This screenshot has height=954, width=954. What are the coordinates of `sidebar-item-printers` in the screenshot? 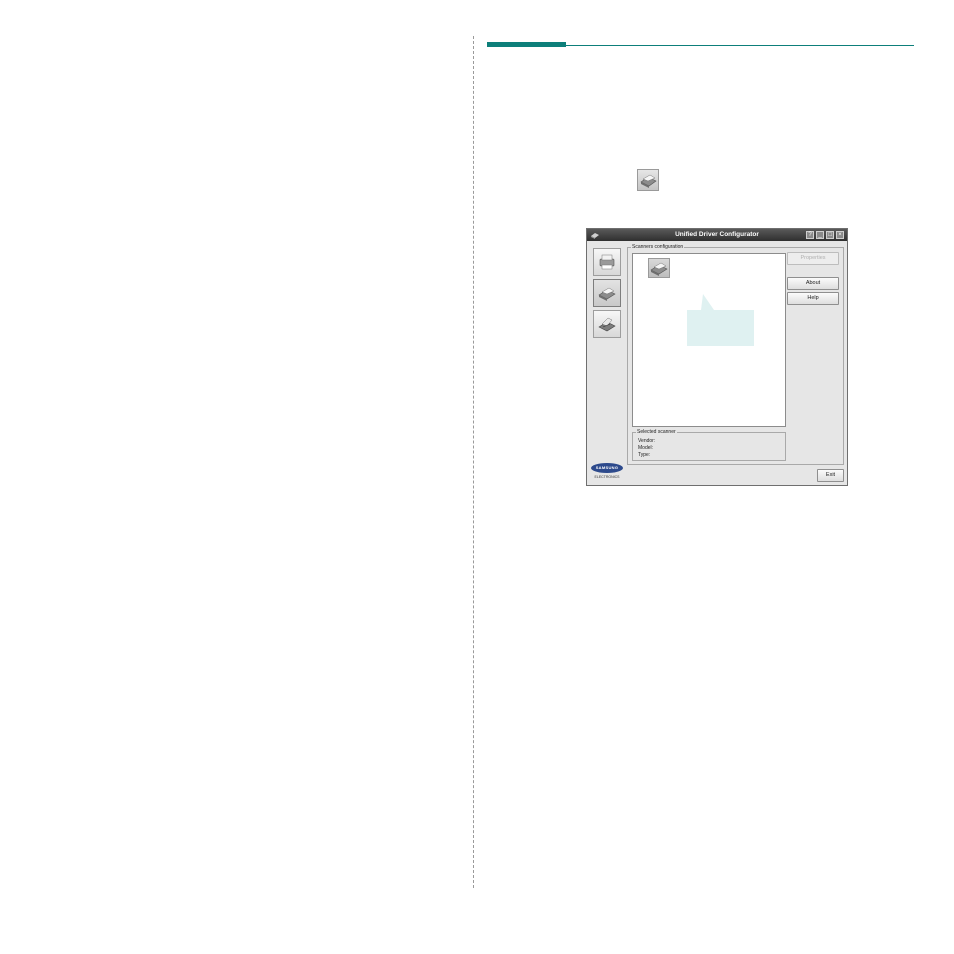 It's located at (607, 262).